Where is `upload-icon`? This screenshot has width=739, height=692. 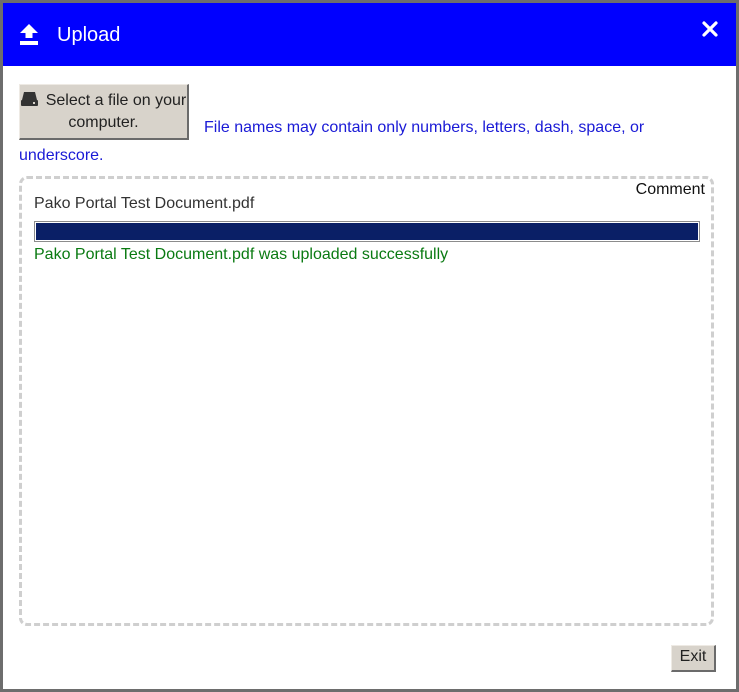
upload-icon is located at coordinates (29, 34).